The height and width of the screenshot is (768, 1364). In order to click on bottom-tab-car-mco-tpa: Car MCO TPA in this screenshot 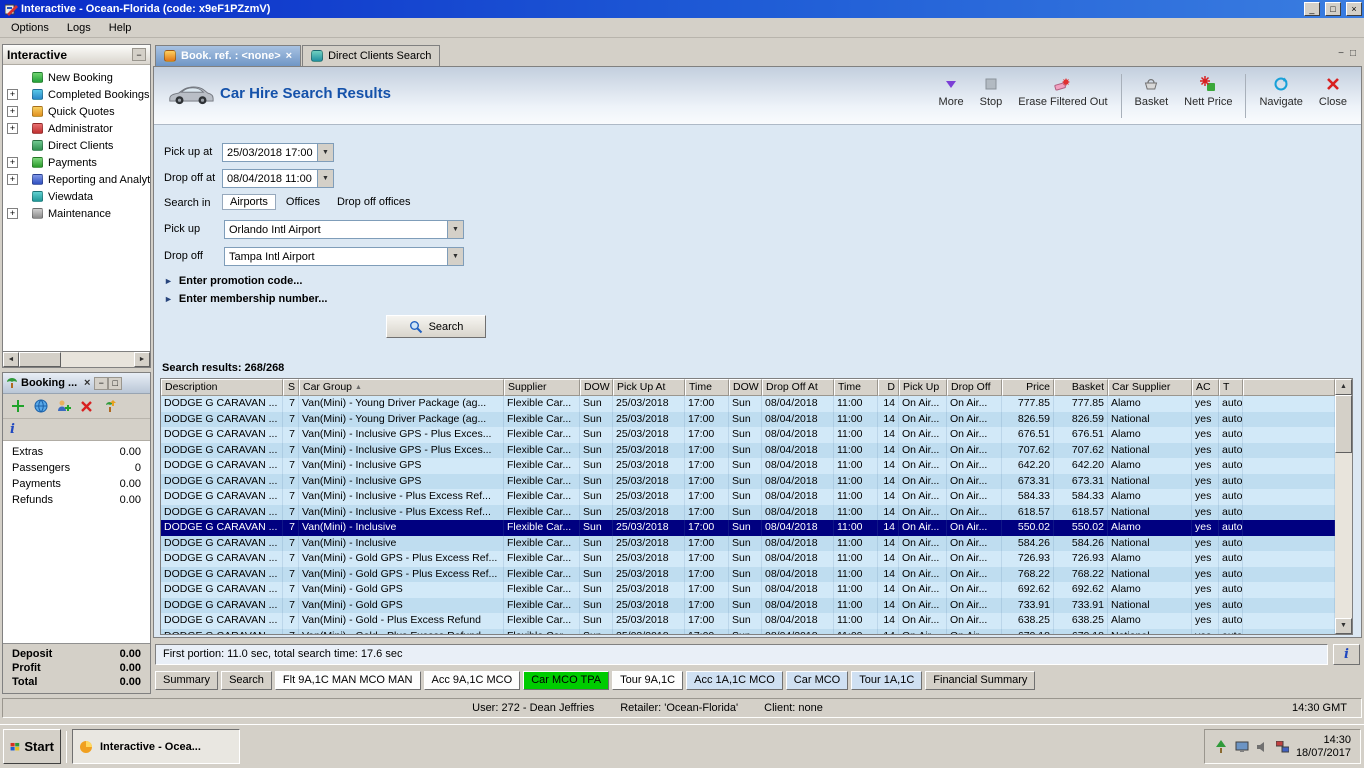, I will do `click(566, 680)`.